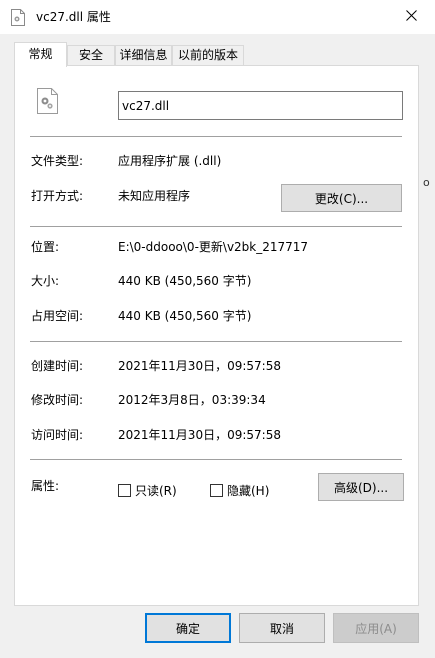 The width and height of the screenshot is (435, 658). What do you see at coordinates (91, 55) in the screenshot?
I see `tab-security: 安全` at bounding box center [91, 55].